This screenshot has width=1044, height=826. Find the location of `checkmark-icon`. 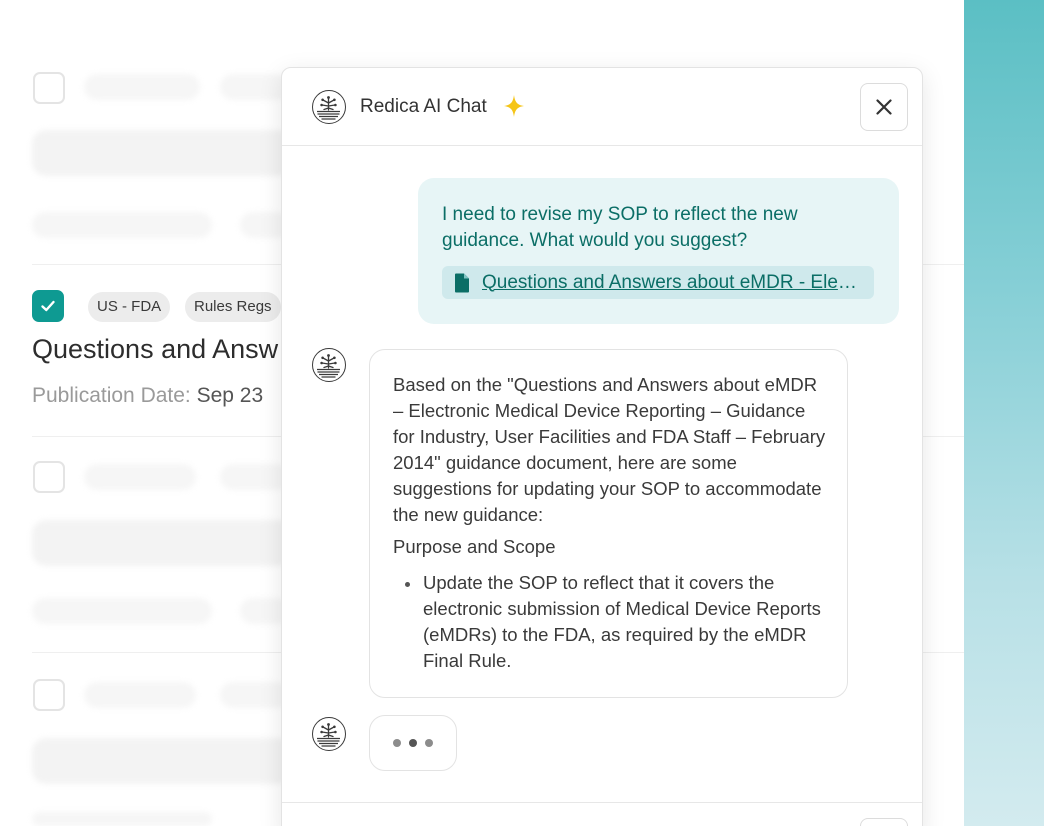

checkmark-icon is located at coordinates (48, 306).